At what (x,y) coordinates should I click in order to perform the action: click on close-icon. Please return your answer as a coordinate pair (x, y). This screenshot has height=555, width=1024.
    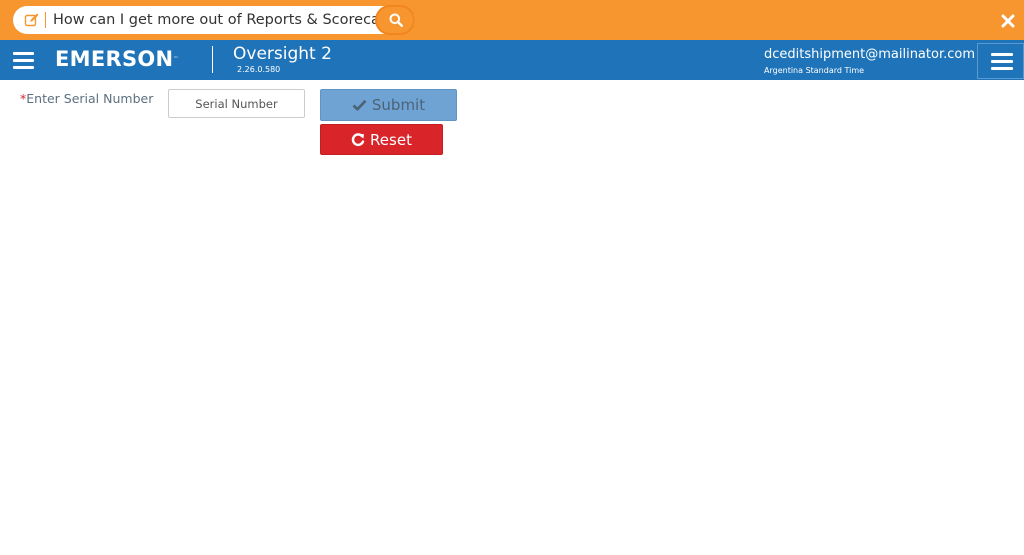
    Looking at the image, I should click on (1008, 20).